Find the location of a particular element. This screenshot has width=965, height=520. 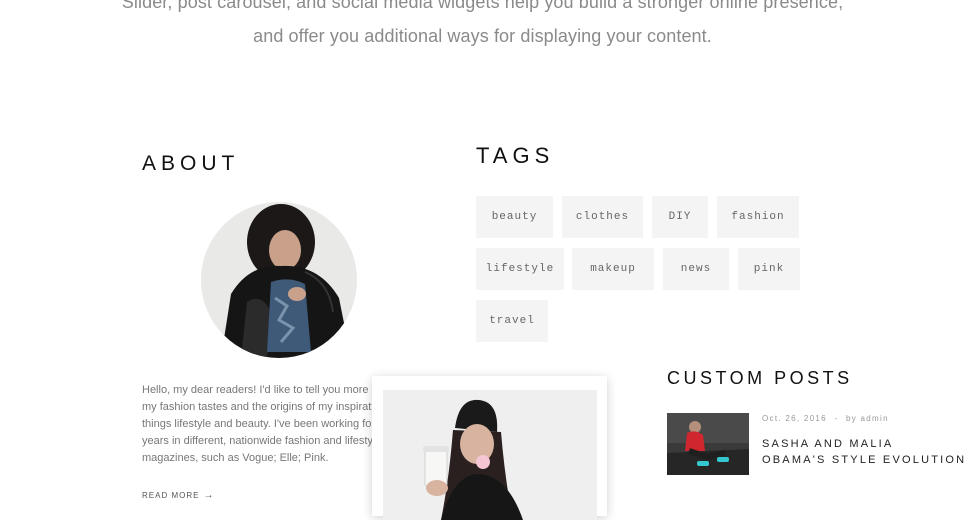

featured-image-card is located at coordinates (489, 448).